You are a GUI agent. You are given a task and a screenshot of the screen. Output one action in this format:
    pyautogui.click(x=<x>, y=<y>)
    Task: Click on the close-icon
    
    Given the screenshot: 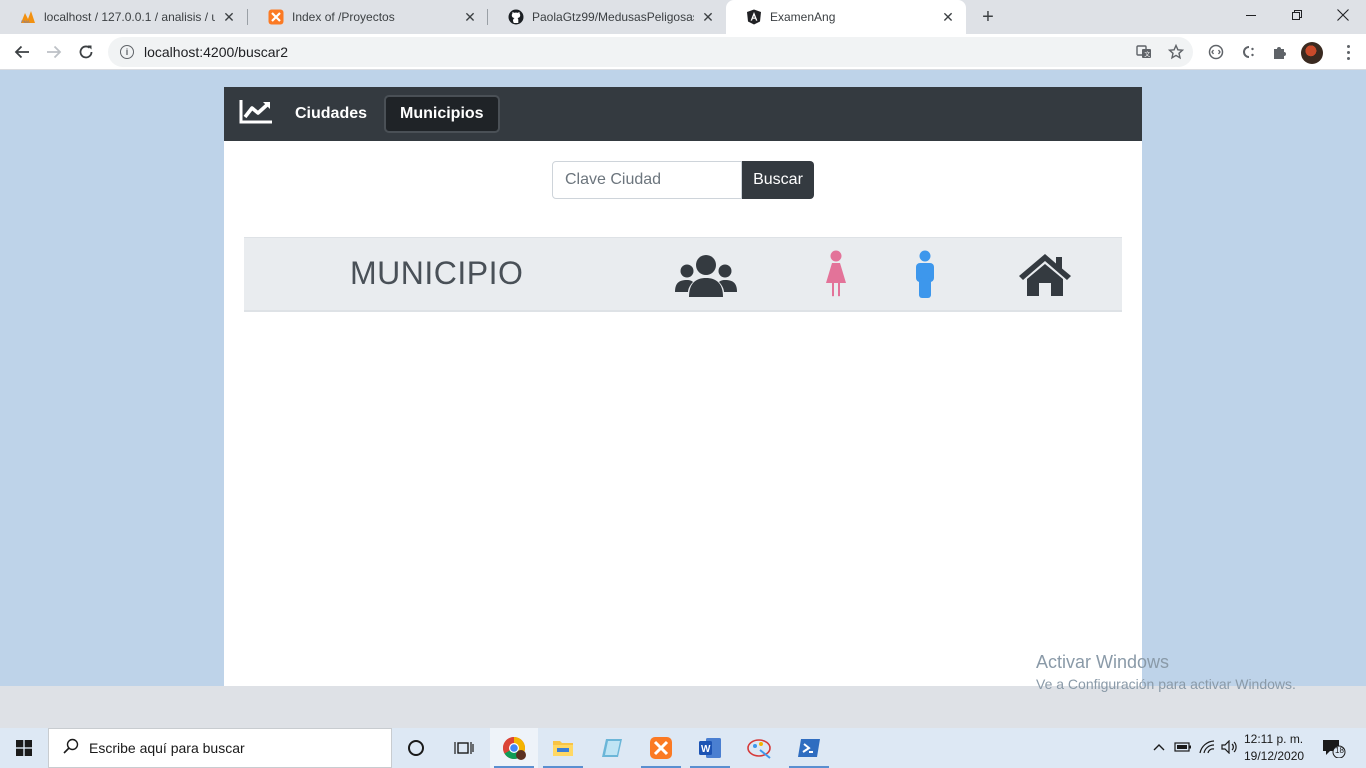 What is the action you would take?
    pyautogui.click(x=1343, y=15)
    